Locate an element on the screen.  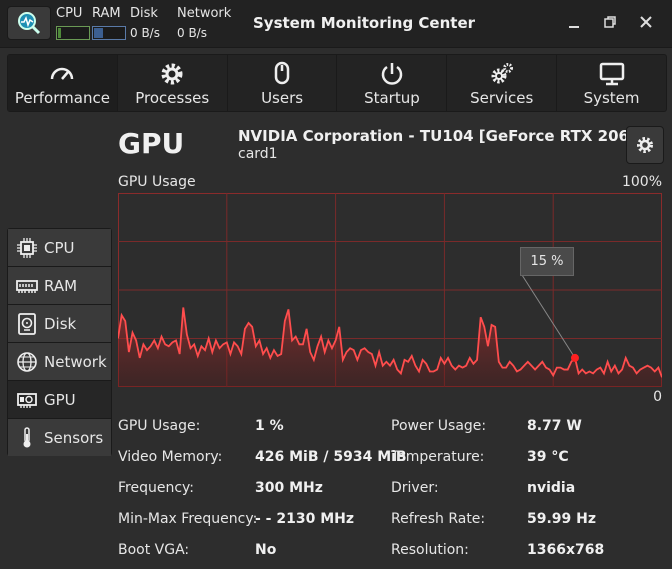
tab-startup: Startup is located at coordinates (392, 83).